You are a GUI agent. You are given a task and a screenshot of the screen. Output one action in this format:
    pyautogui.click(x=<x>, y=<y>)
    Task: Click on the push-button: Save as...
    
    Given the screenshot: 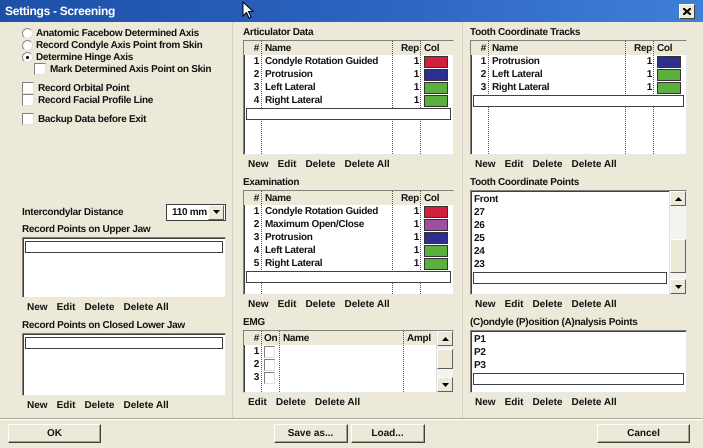 What is the action you would take?
    pyautogui.click(x=311, y=433)
    